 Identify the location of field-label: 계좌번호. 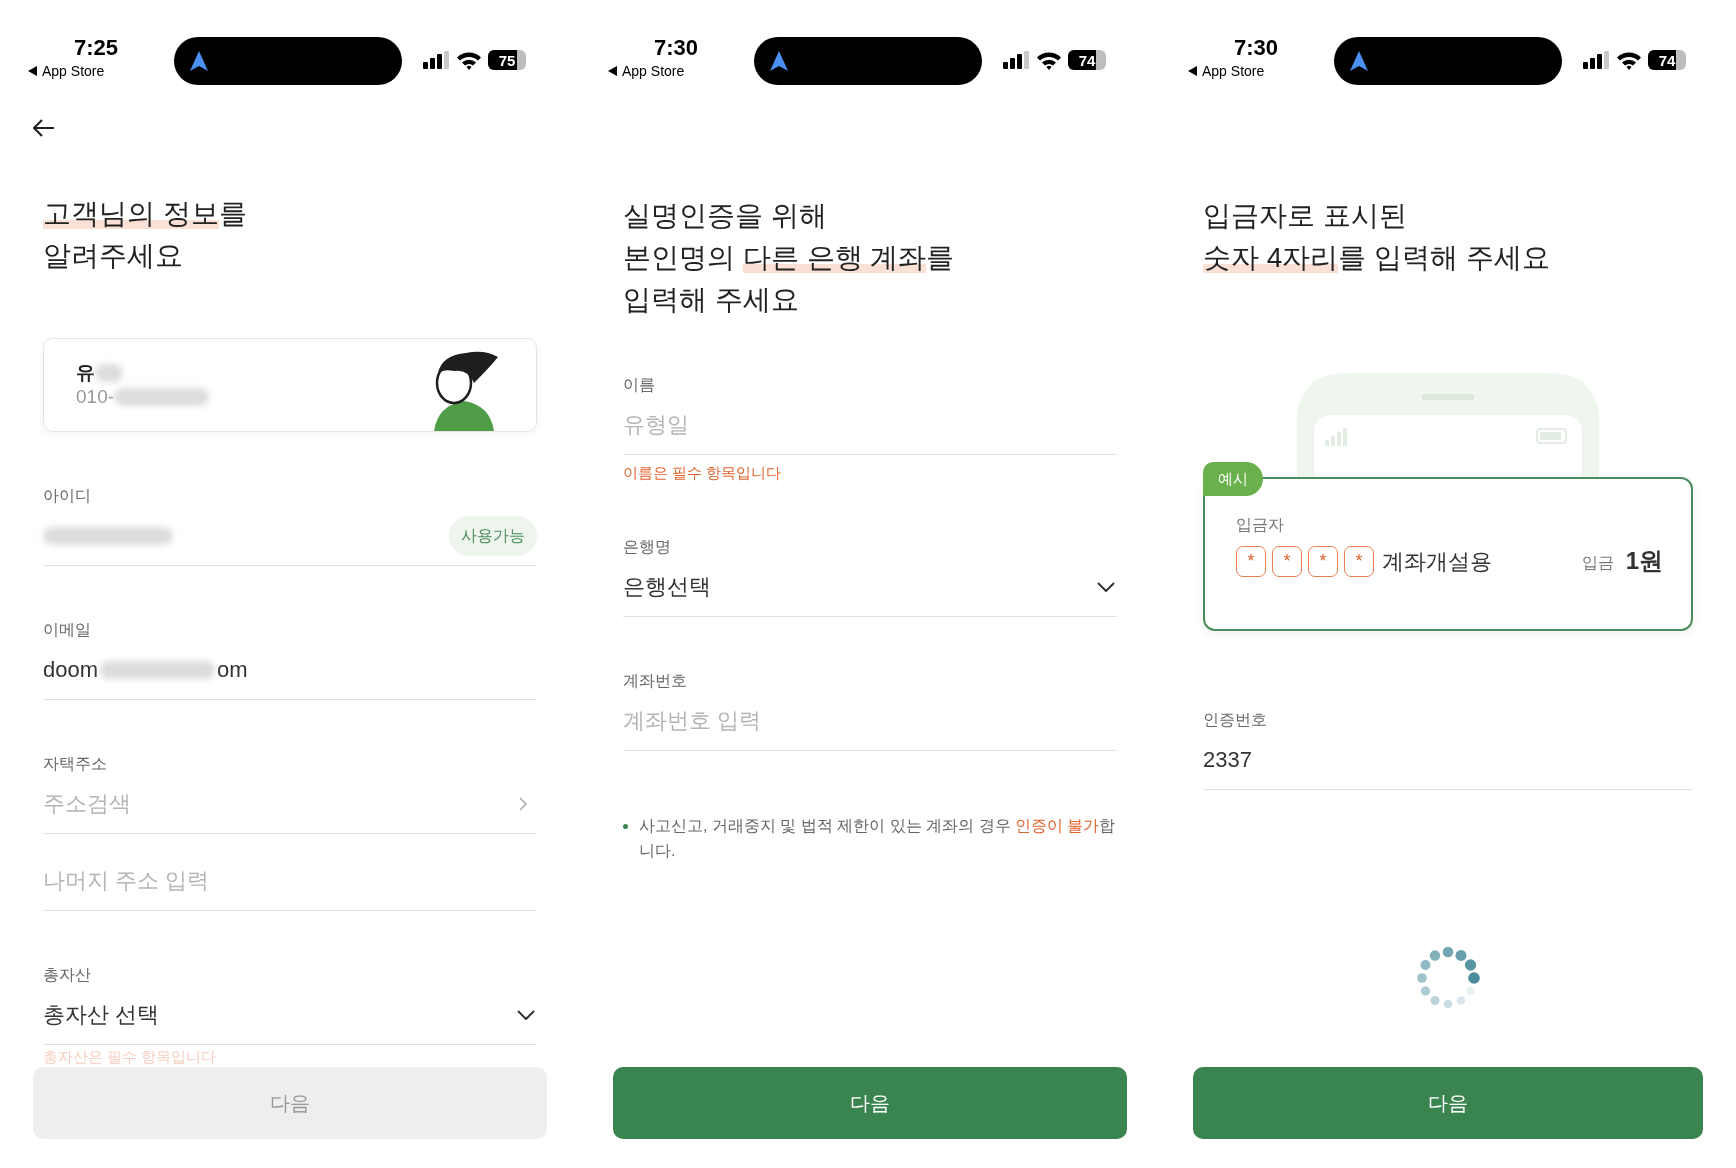
(655, 681).